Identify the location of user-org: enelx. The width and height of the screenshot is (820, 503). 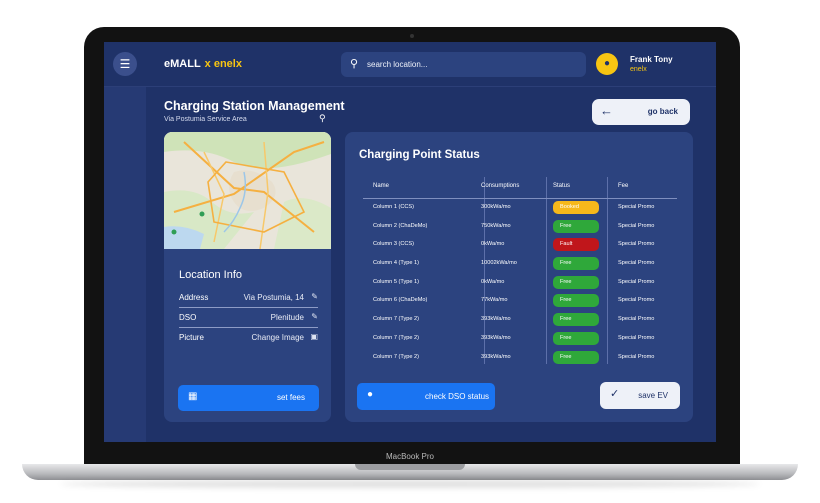
(638, 69).